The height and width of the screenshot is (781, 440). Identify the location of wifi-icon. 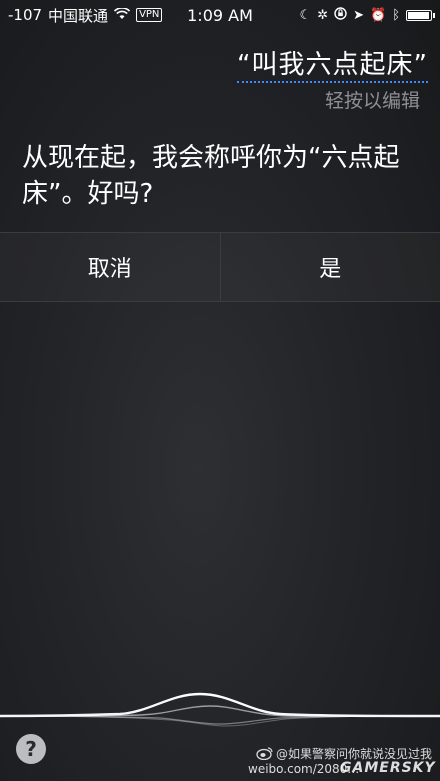
(122, 14).